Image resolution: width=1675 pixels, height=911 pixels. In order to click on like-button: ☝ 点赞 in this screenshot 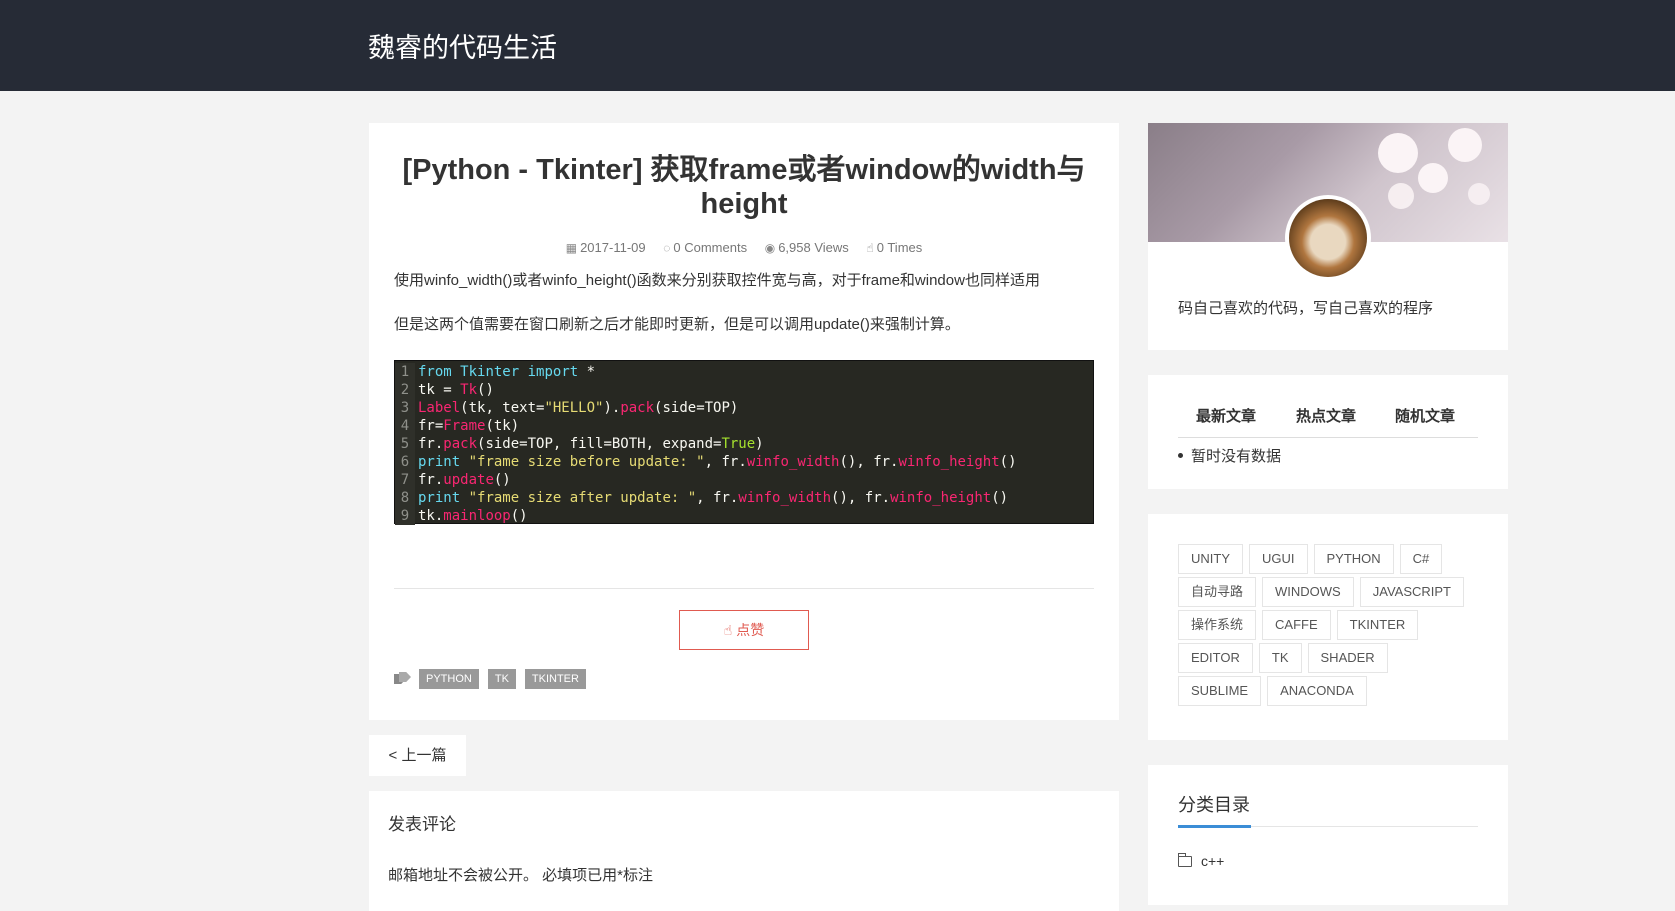, I will do `click(744, 630)`.